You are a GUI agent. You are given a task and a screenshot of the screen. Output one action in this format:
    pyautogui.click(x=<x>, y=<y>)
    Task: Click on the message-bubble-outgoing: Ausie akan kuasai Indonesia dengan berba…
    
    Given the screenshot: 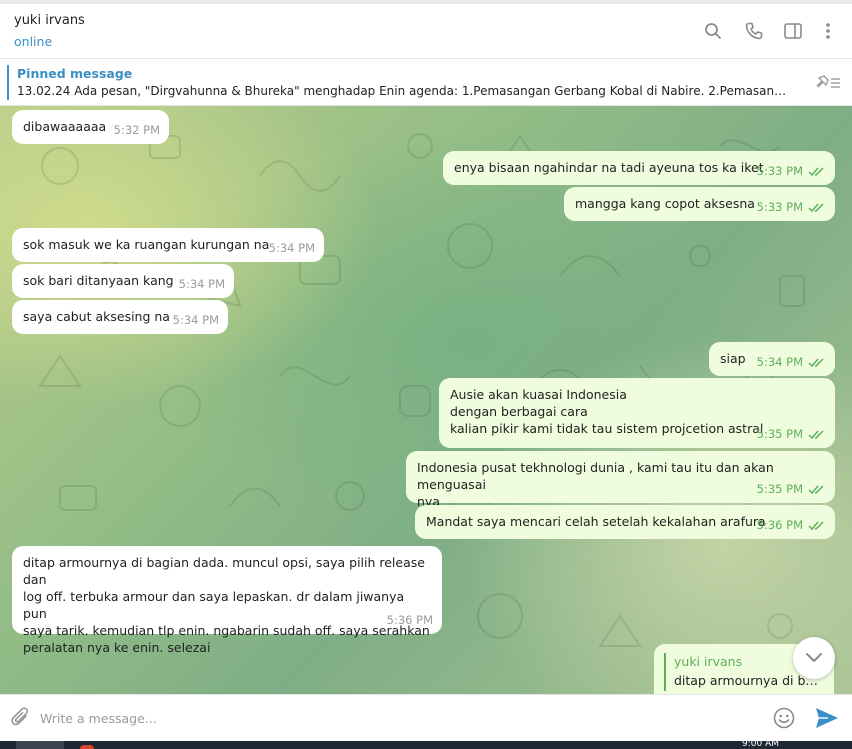 What is the action you would take?
    pyautogui.click(x=637, y=413)
    